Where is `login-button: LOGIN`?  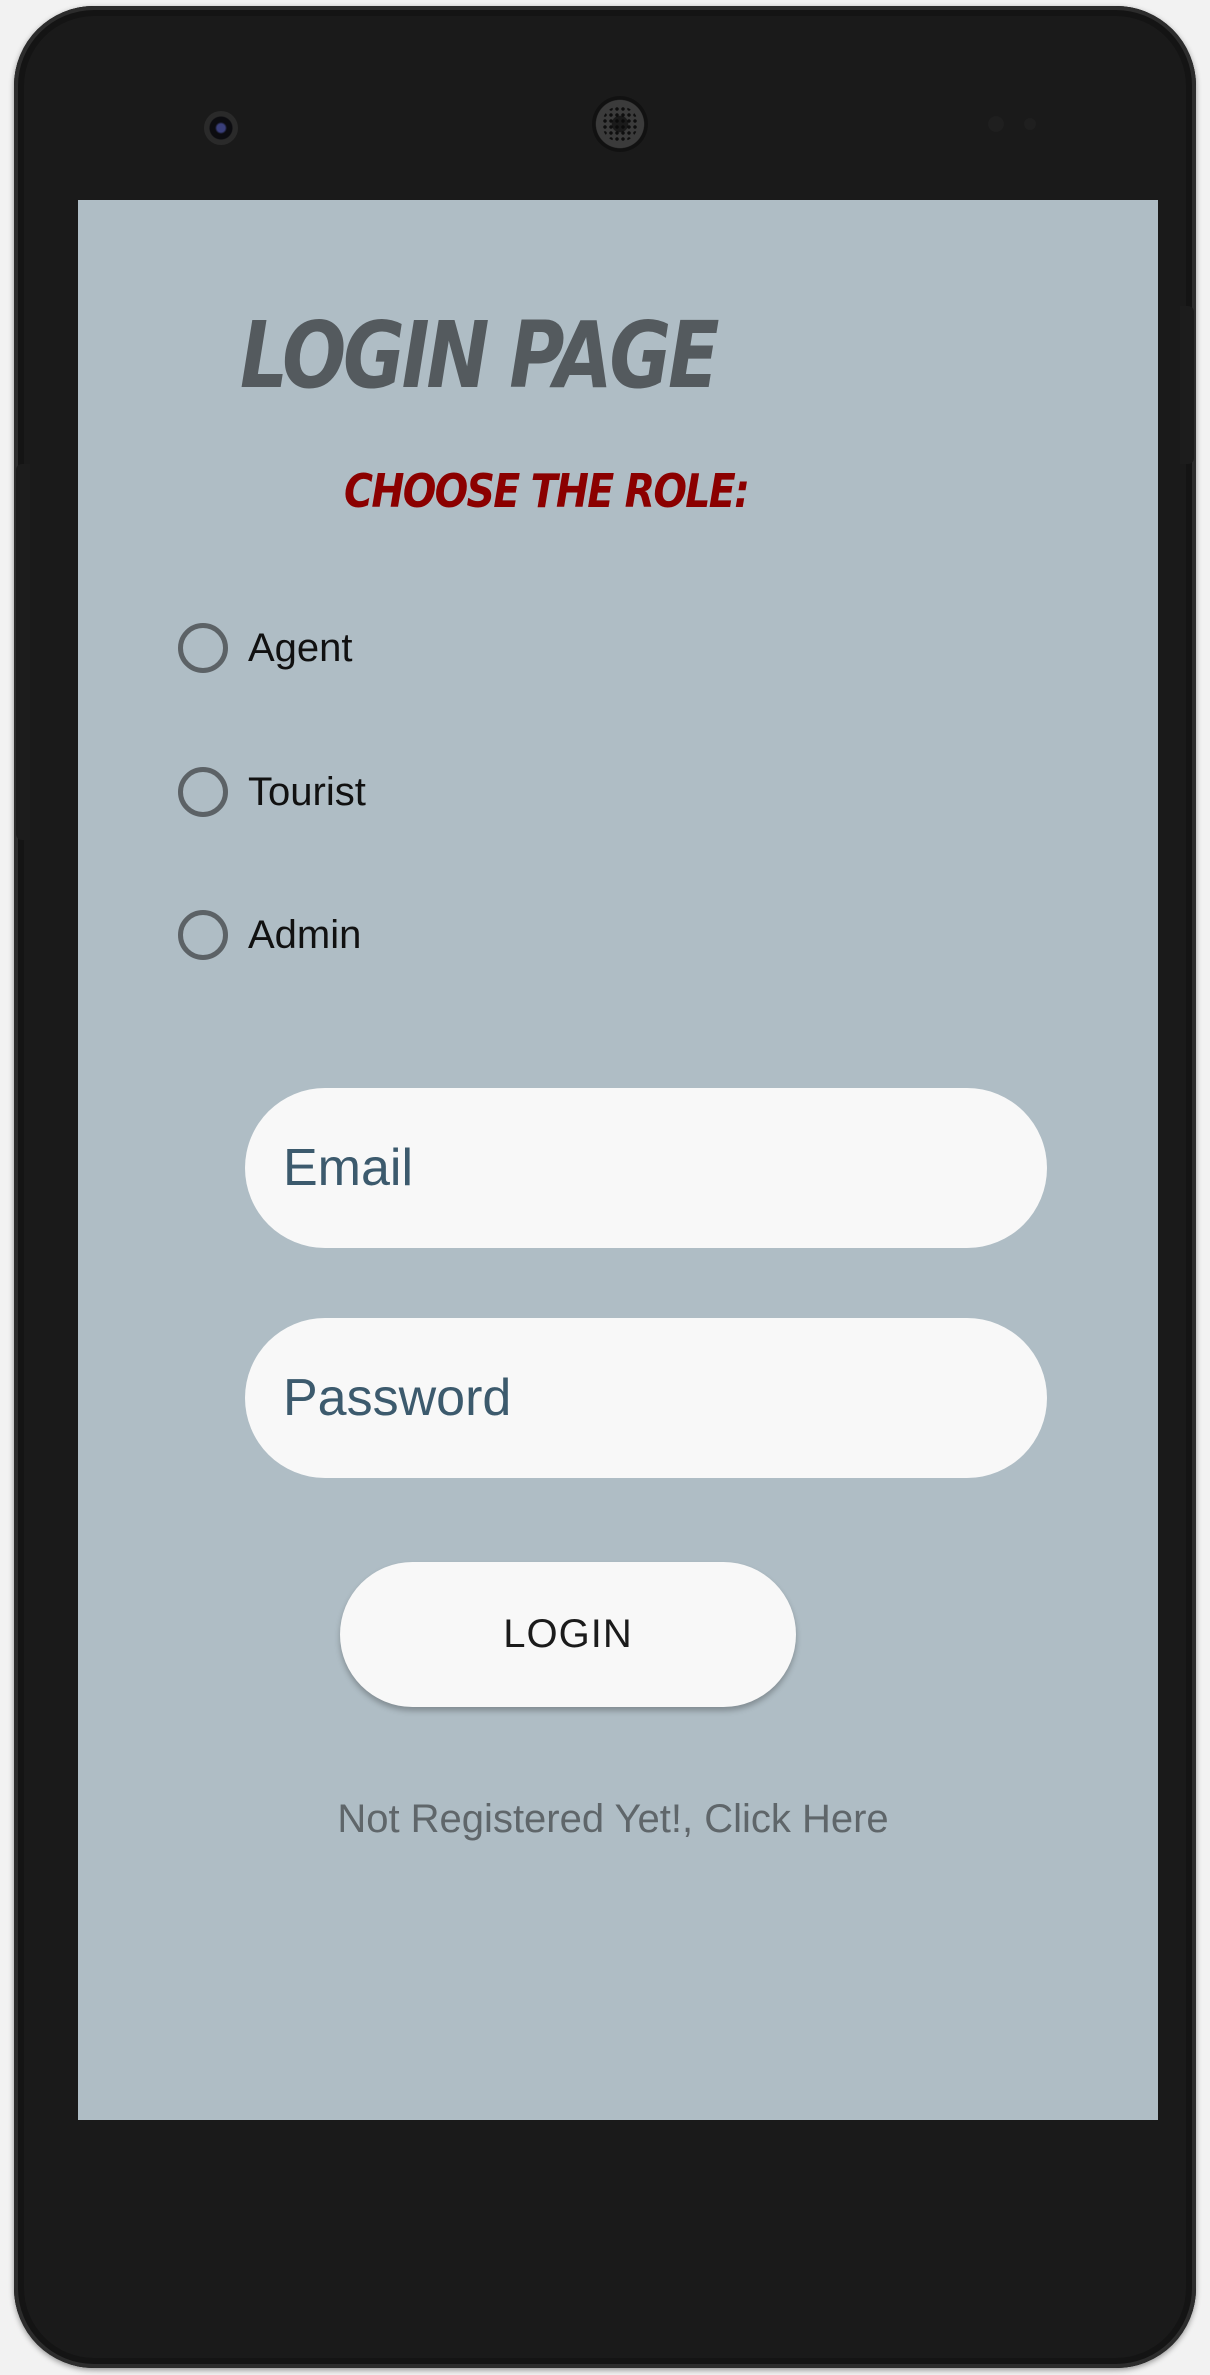
login-button: LOGIN is located at coordinates (568, 1634).